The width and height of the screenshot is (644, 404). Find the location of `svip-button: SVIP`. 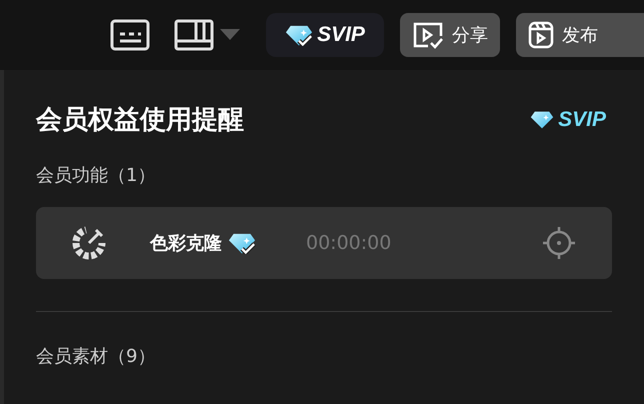

svip-button: SVIP is located at coordinates (325, 35).